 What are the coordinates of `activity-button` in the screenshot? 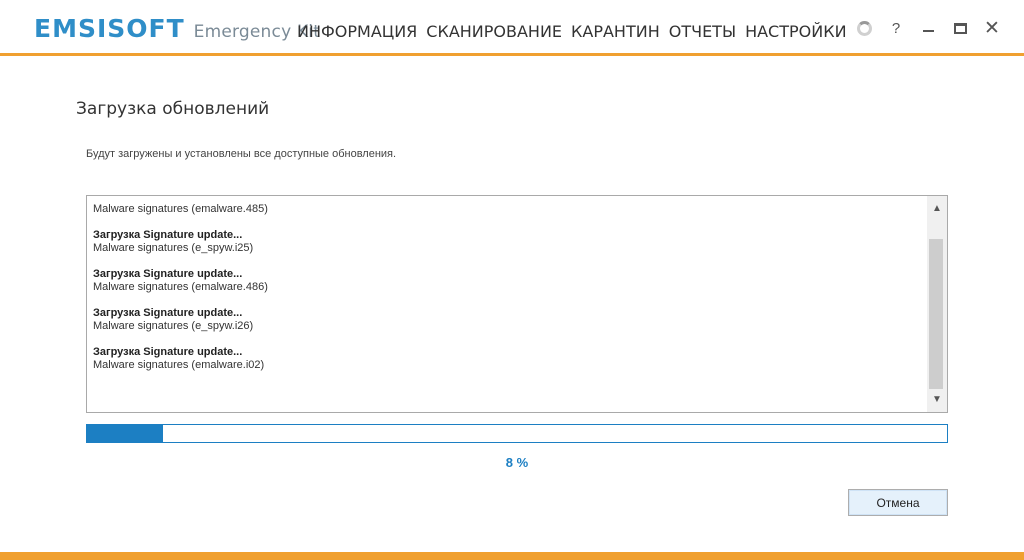 It's located at (864, 28).